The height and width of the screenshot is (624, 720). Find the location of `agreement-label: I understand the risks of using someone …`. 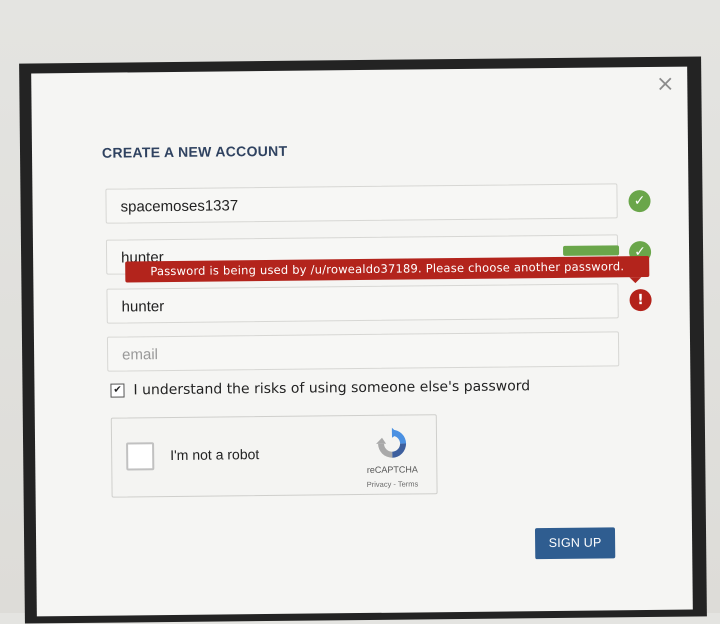

agreement-label: I understand the risks of using someone … is located at coordinates (332, 388).